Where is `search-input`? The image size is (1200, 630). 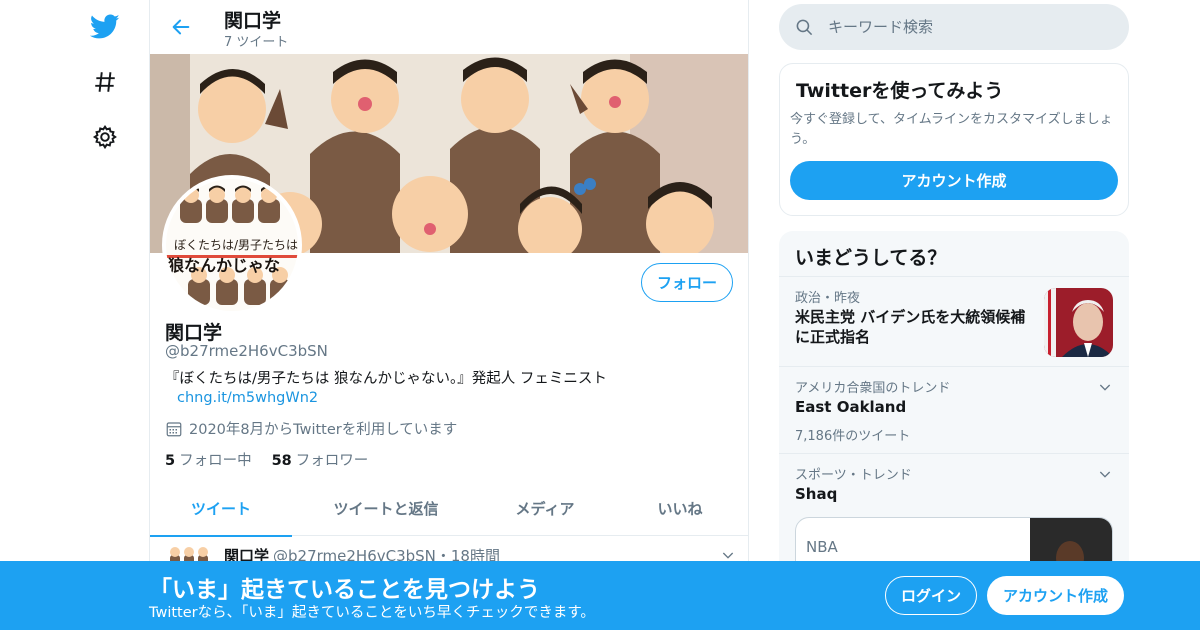
search-input is located at coordinates (968, 27).